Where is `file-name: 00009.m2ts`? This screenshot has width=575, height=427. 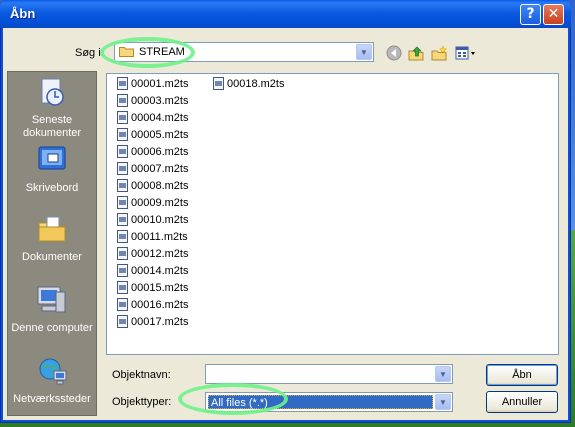
file-name: 00009.m2ts is located at coordinates (160, 203).